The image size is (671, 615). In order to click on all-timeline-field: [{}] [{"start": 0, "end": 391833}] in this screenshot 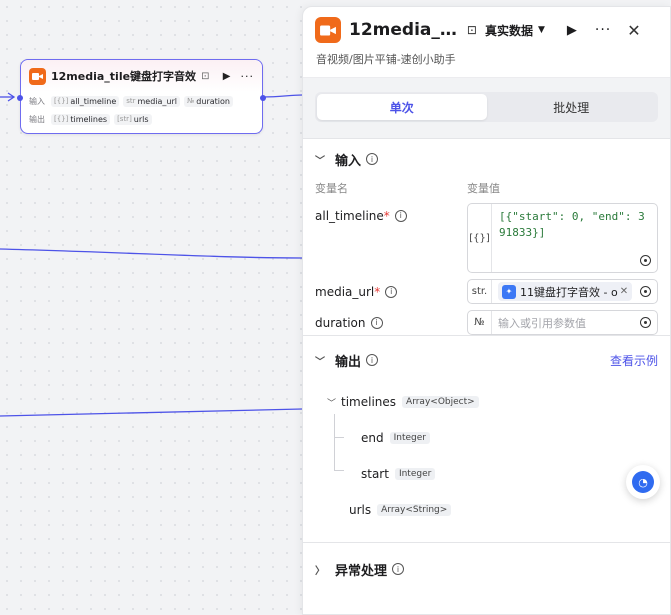, I will do `click(562, 238)`.